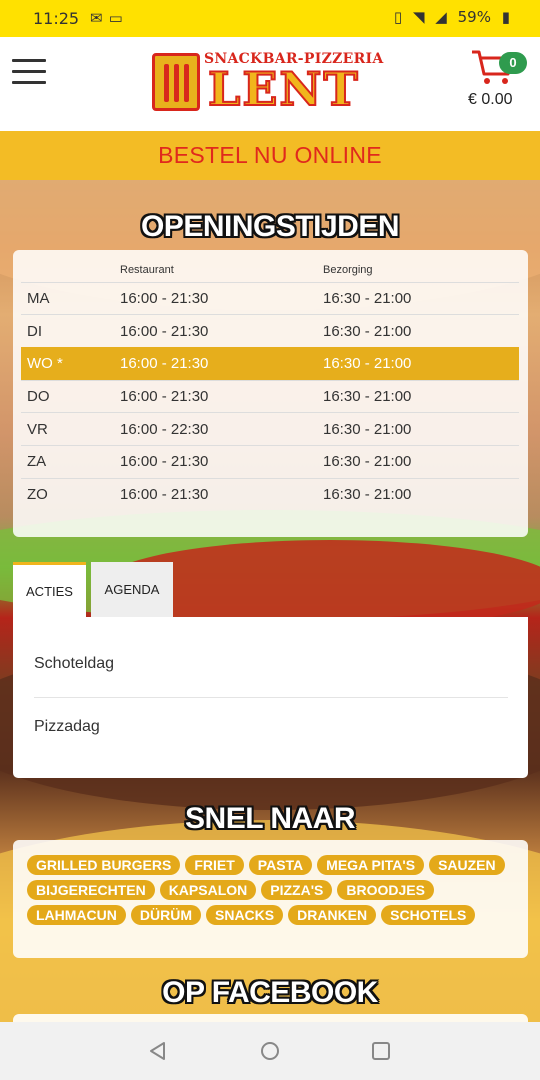 The width and height of the screenshot is (540, 1080). I want to click on list-item-pizzadag: Pizzadag, so click(271, 727).